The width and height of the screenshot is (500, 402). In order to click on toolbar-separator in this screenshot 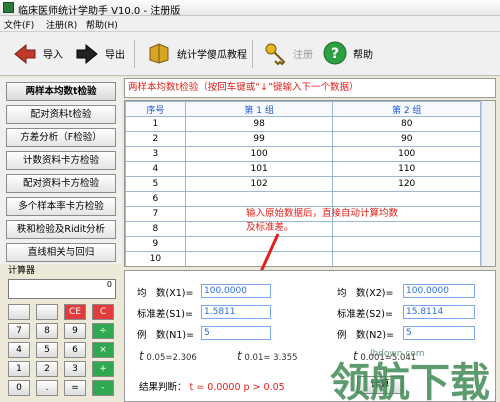, I will do `click(134, 54)`.